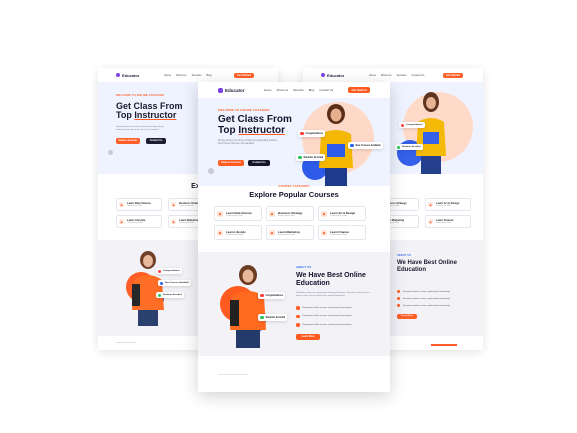  Describe the element at coordinates (155, 115) in the screenshot. I see `hero-title-highlight: Instructor` at that location.